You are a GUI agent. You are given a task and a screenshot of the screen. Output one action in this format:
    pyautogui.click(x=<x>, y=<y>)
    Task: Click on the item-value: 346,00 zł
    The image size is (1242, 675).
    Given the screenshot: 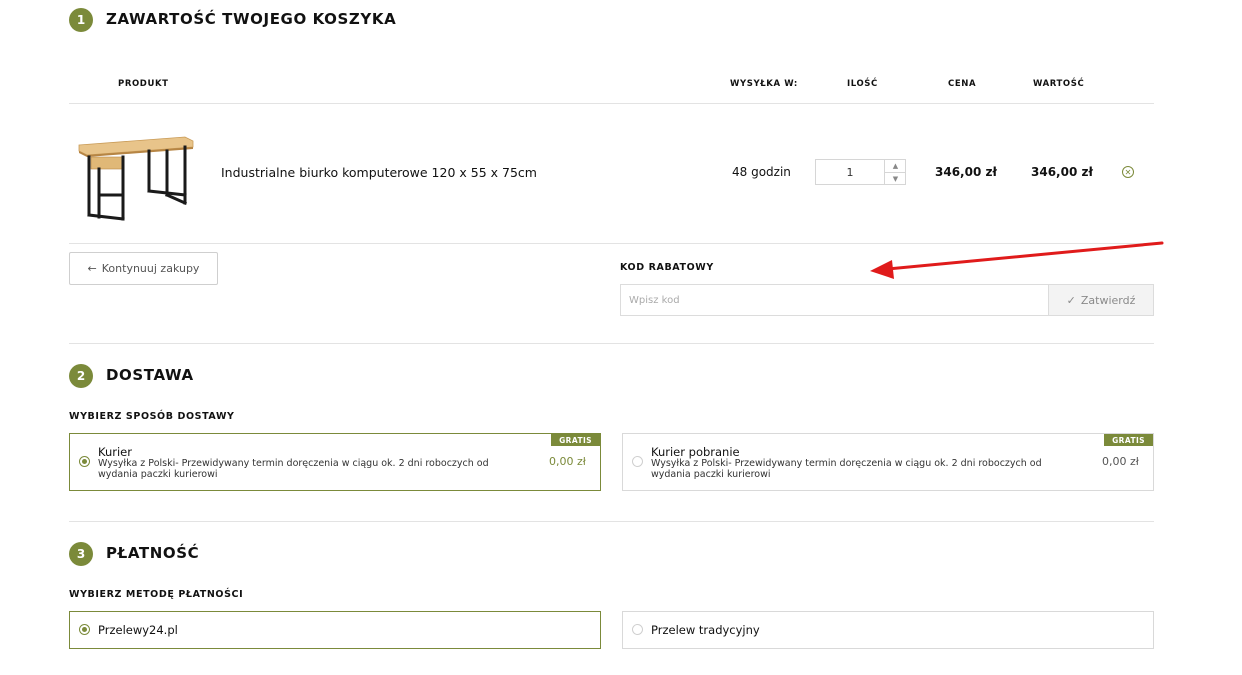 What is the action you would take?
    pyautogui.click(x=1062, y=172)
    